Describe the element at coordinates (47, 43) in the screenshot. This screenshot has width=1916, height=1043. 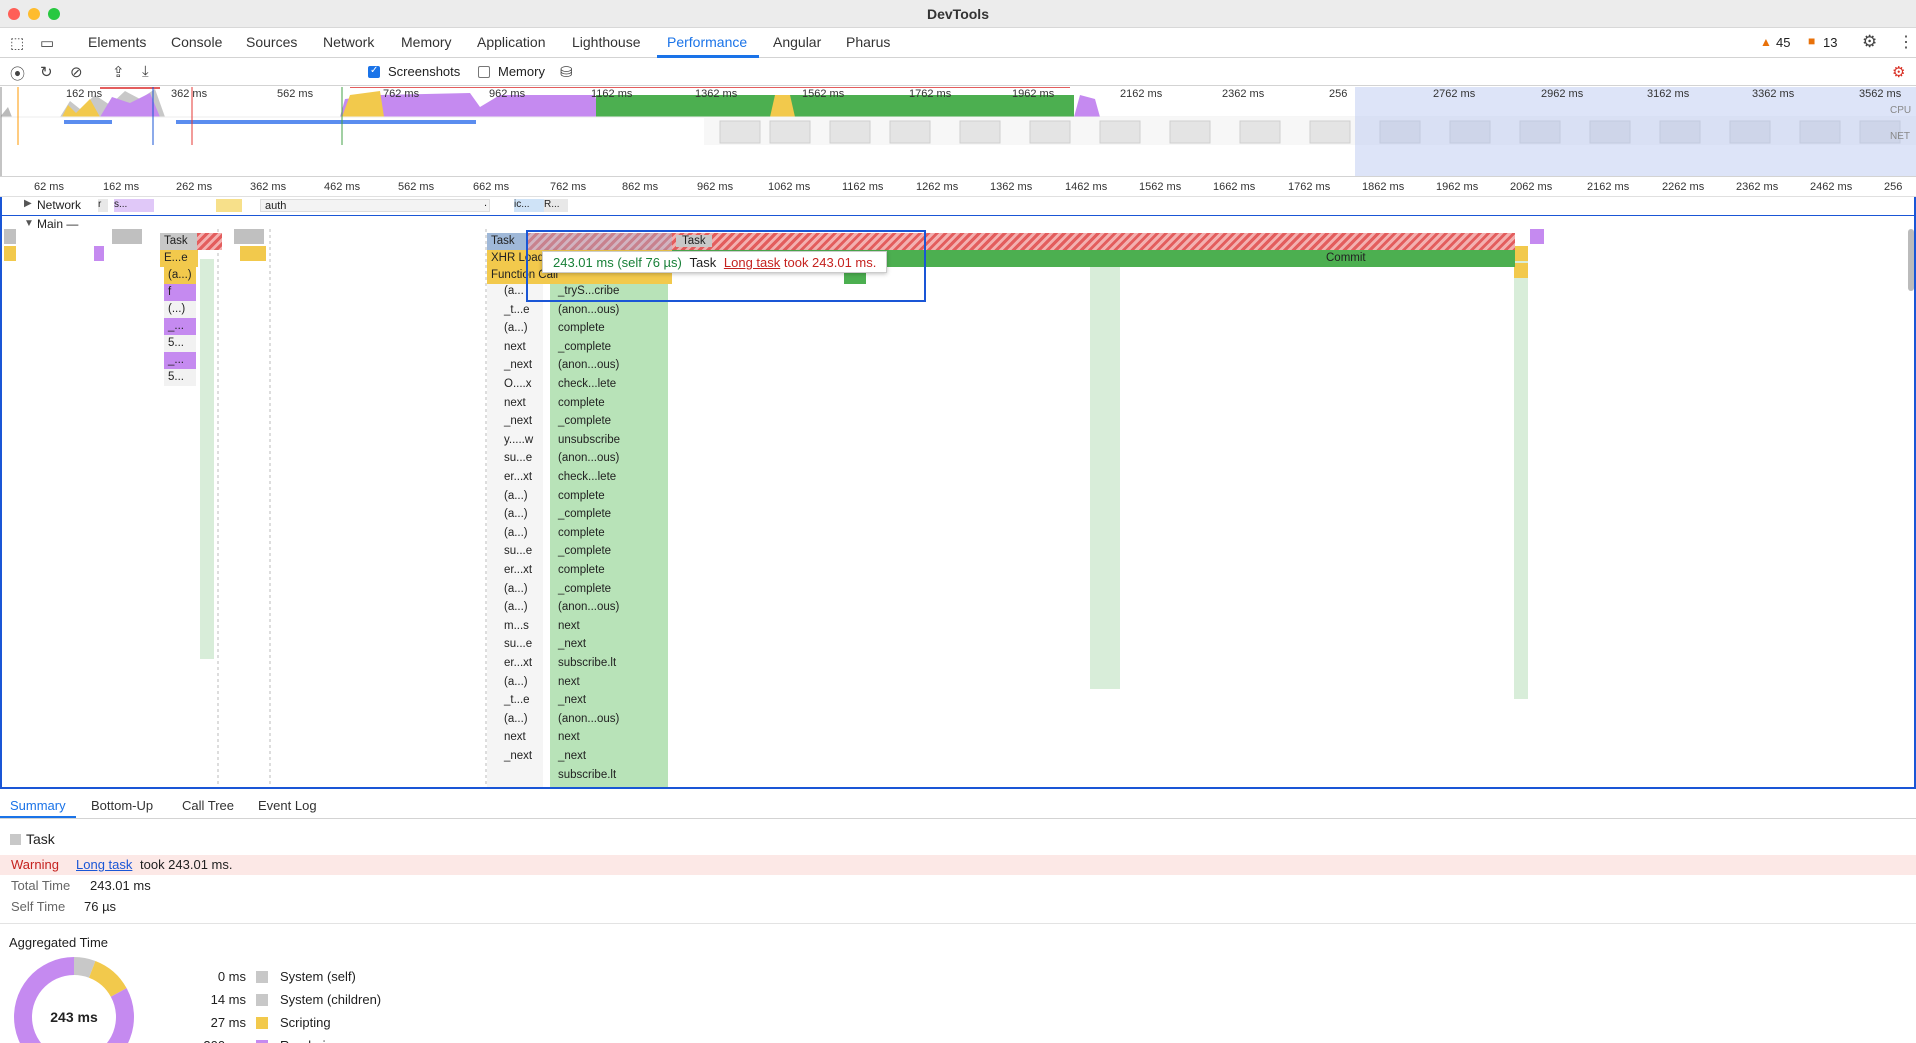
I see `device-toolbar-icon: ▭` at that location.